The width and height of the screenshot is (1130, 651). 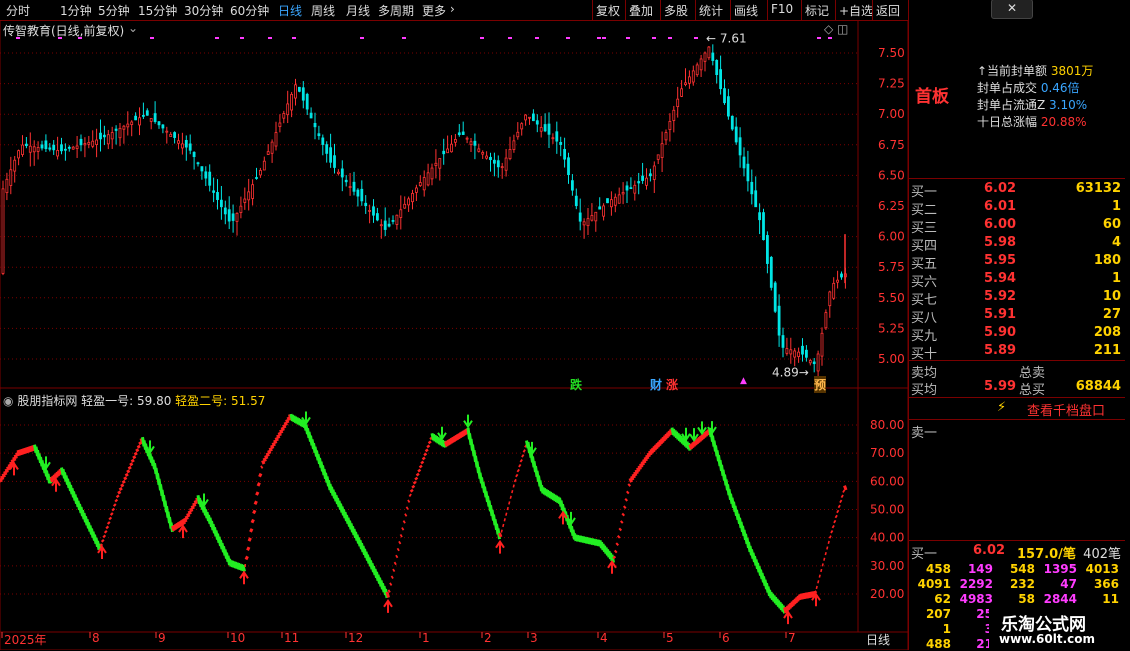 What do you see at coordinates (1000, 224) in the screenshot?
I see `bid-price: 6.00` at bounding box center [1000, 224].